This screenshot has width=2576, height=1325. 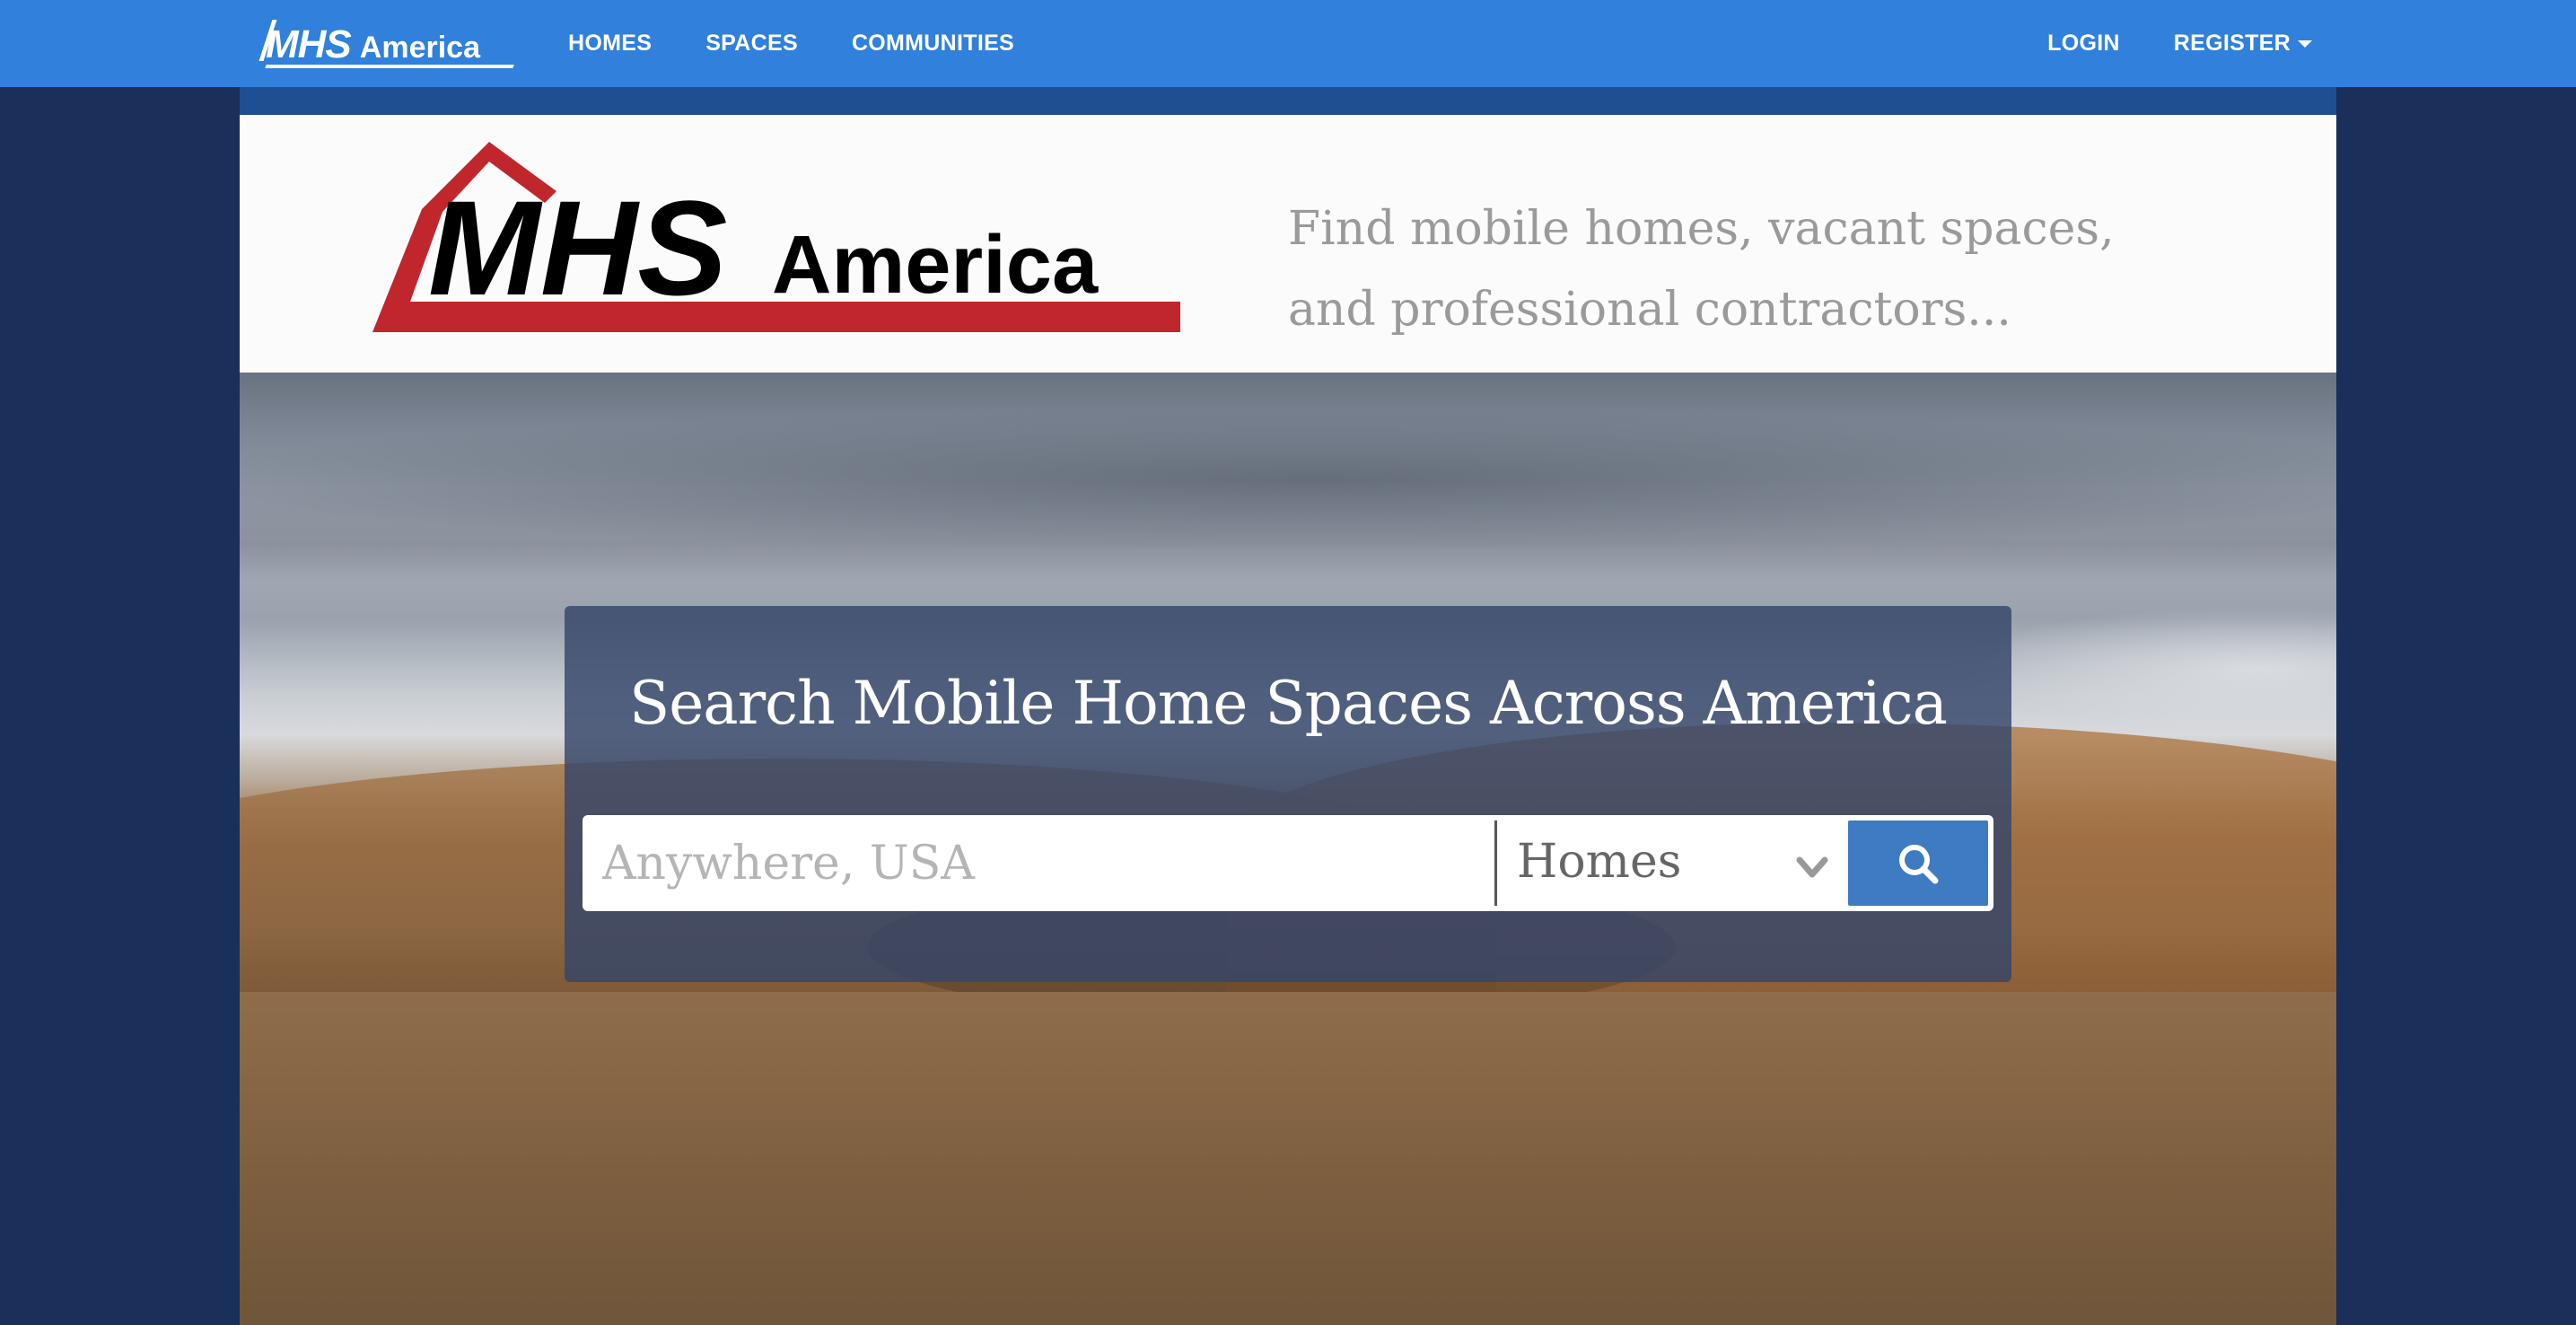 I want to click on search-title: Search Mobile Home Spaces Across America, so click(x=1288, y=703).